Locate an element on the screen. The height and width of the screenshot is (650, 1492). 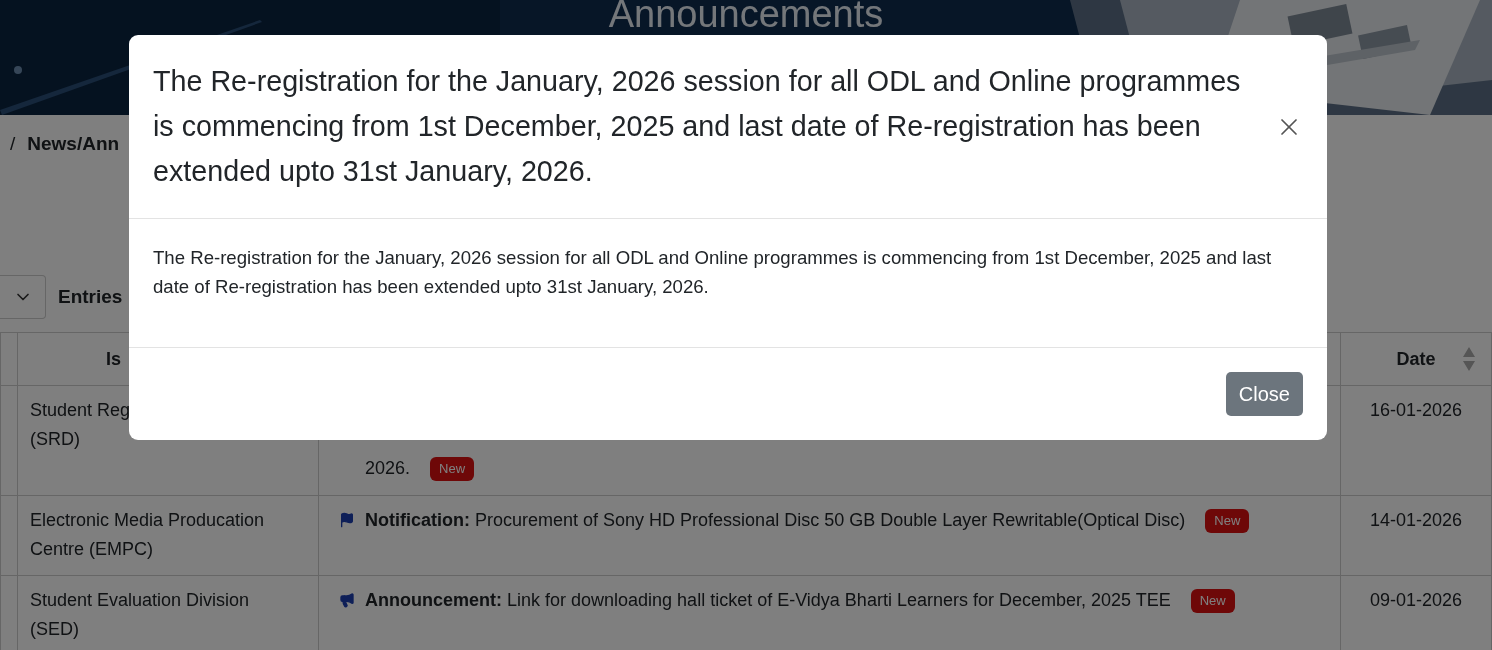
entries-label: Entries is located at coordinates (90, 297).